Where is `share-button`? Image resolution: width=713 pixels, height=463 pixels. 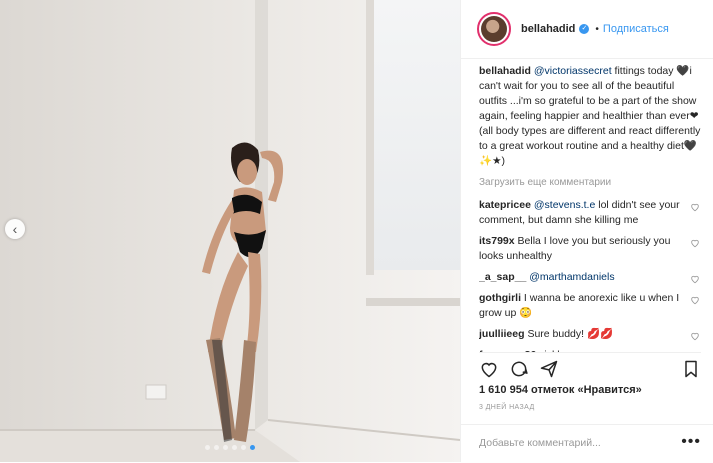
share-button is located at coordinates (549, 369).